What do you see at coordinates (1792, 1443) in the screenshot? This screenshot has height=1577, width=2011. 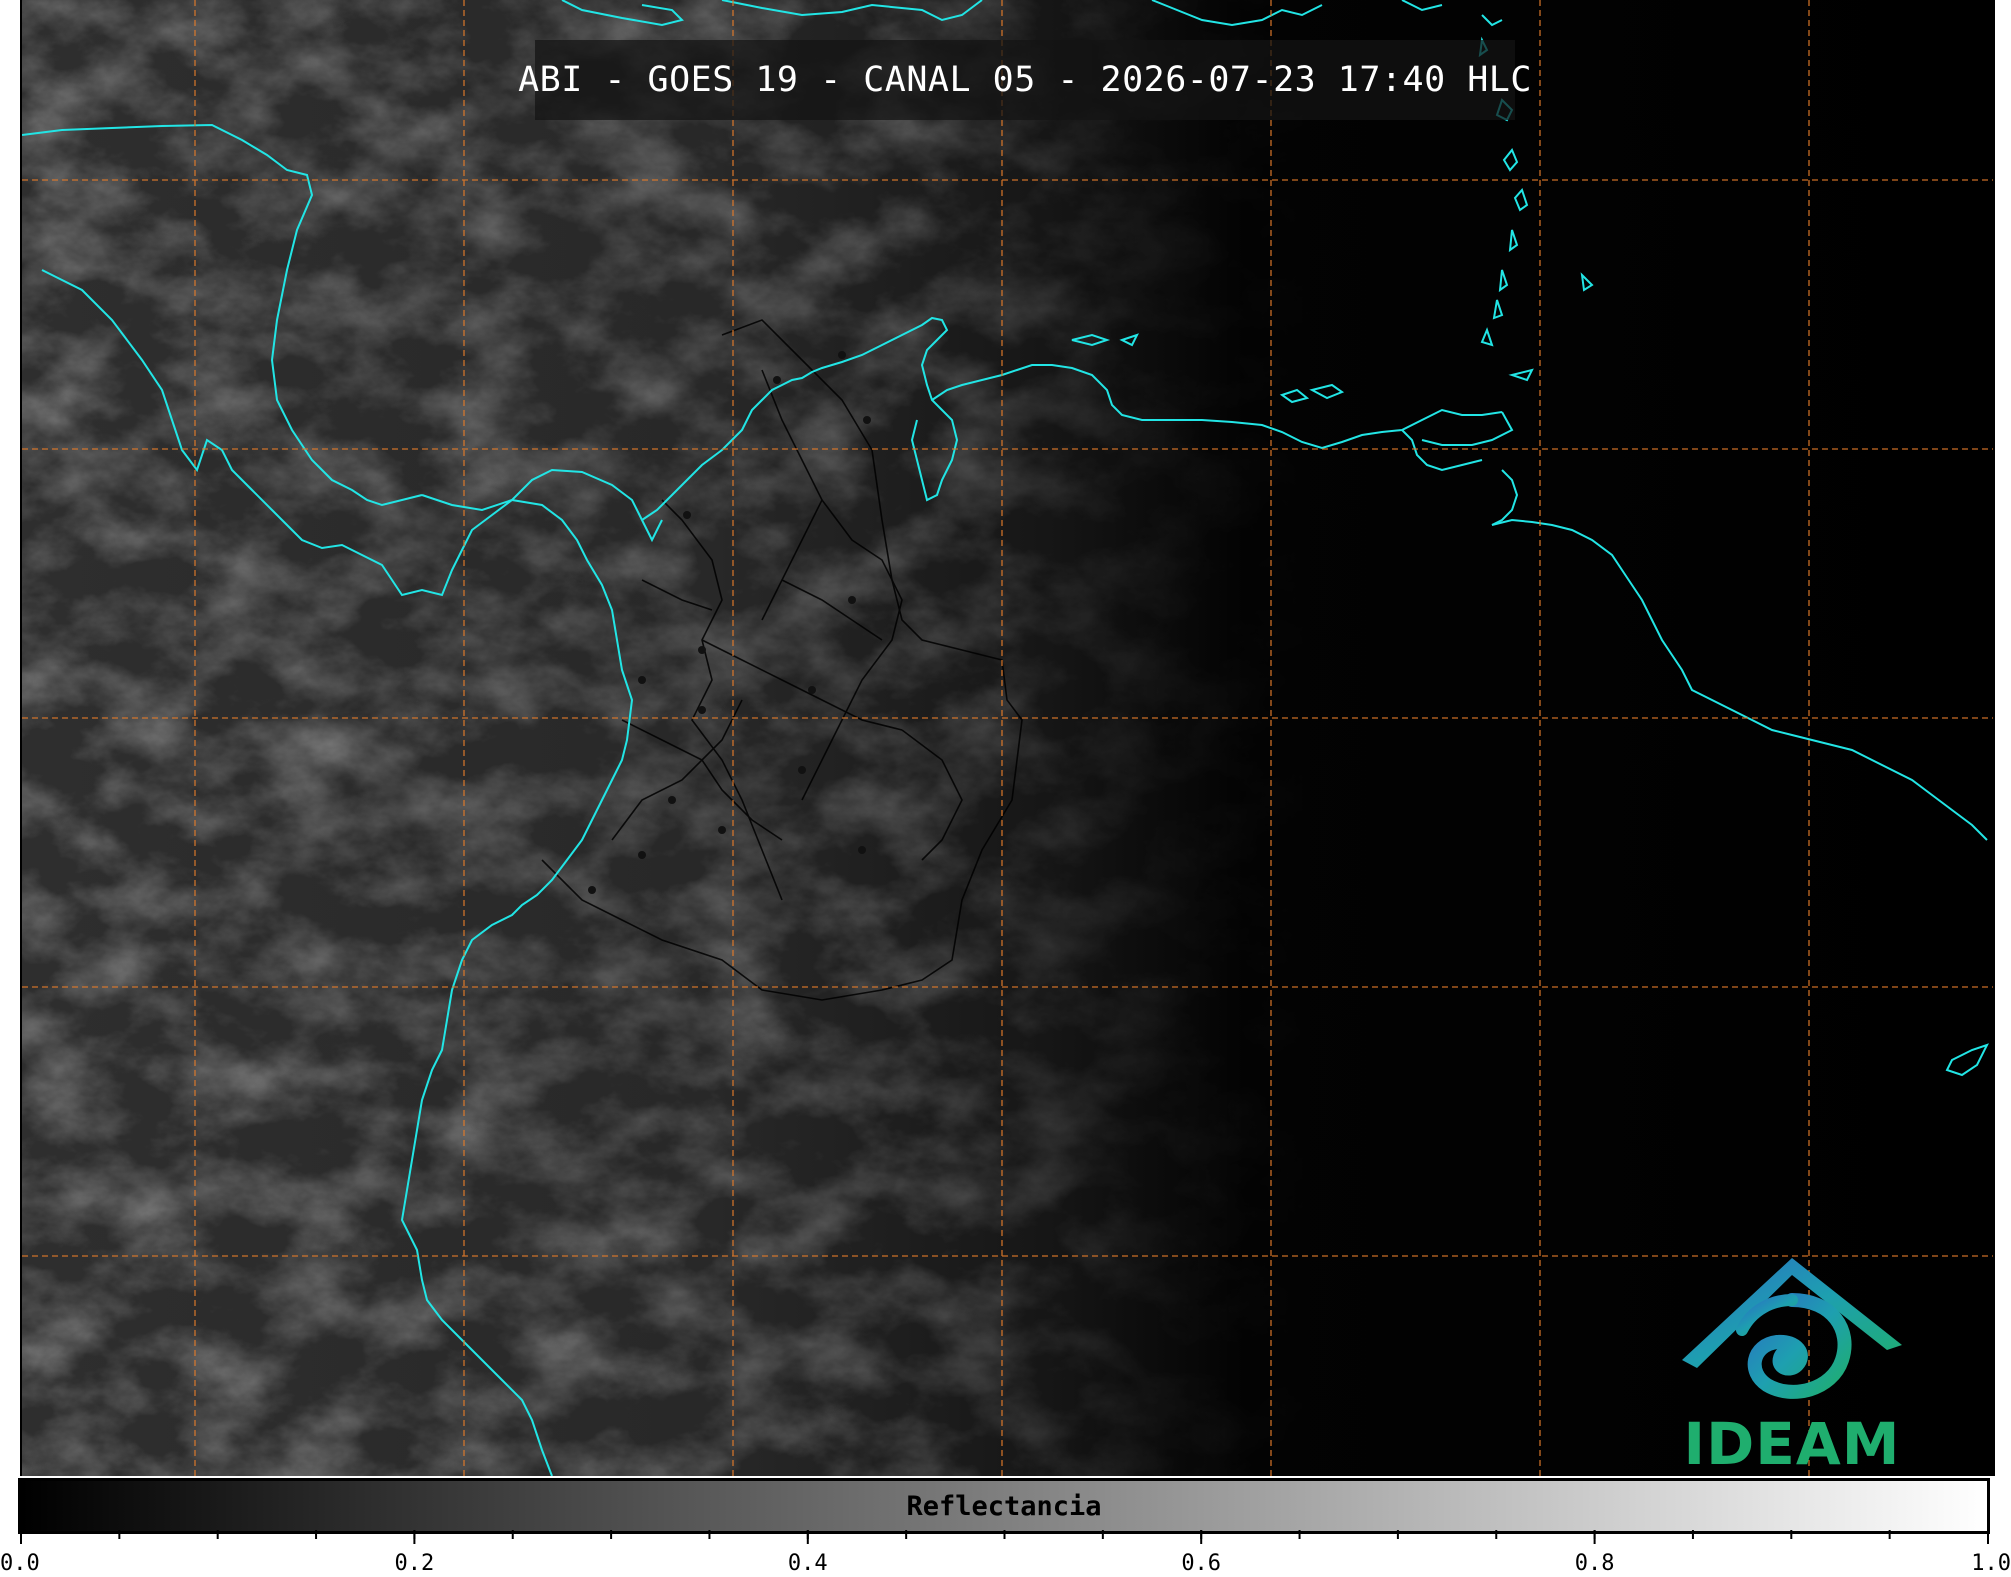 I see `logo-text: IDEAM` at bounding box center [1792, 1443].